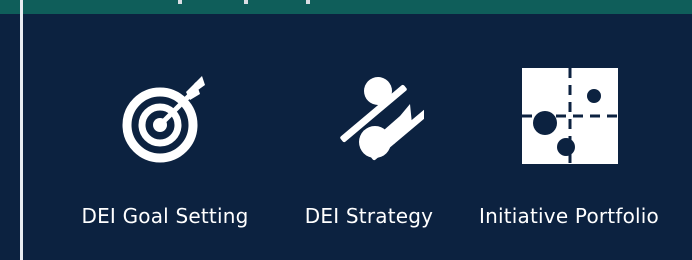 This screenshot has width=692, height=260. What do you see at coordinates (569, 119) in the screenshot?
I see `portfolio-matrix-icon` at bounding box center [569, 119].